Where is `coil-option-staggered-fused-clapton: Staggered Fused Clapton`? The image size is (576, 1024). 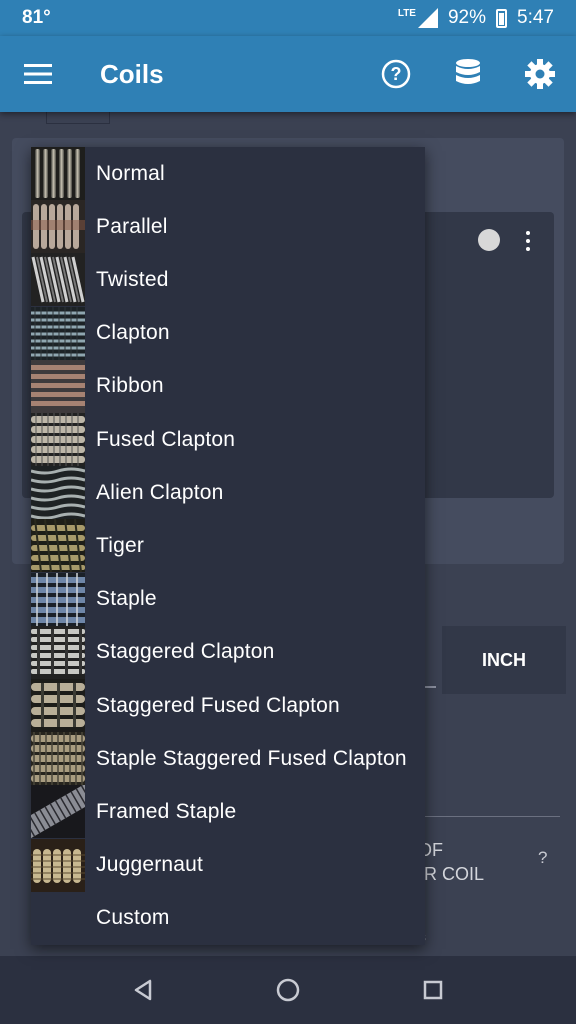
coil-option-staggered-fused-clapton: Staggered Fused Clapton is located at coordinates (228, 706).